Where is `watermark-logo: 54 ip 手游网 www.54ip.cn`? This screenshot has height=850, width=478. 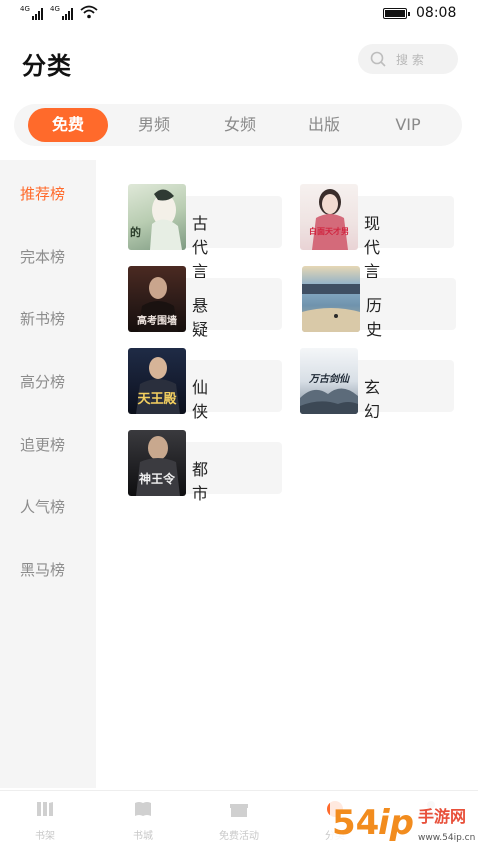
watermark-logo: 54 ip 手游网 www.54ip.cn is located at coordinates (404, 824).